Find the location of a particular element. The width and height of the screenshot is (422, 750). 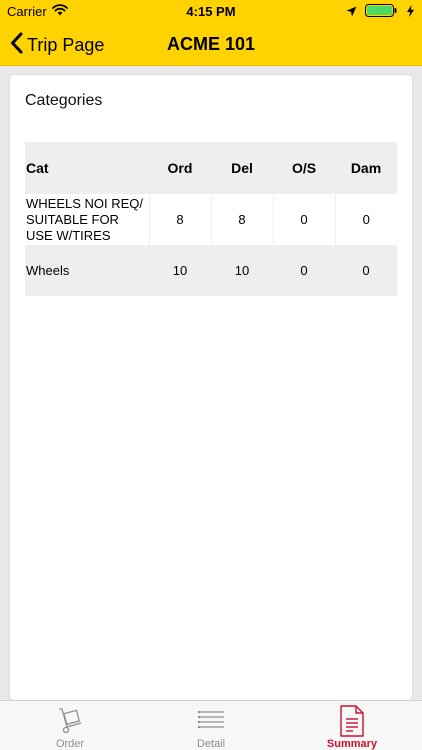

navigation-bar: Trip Page ACME 101 is located at coordinates (211, 45).